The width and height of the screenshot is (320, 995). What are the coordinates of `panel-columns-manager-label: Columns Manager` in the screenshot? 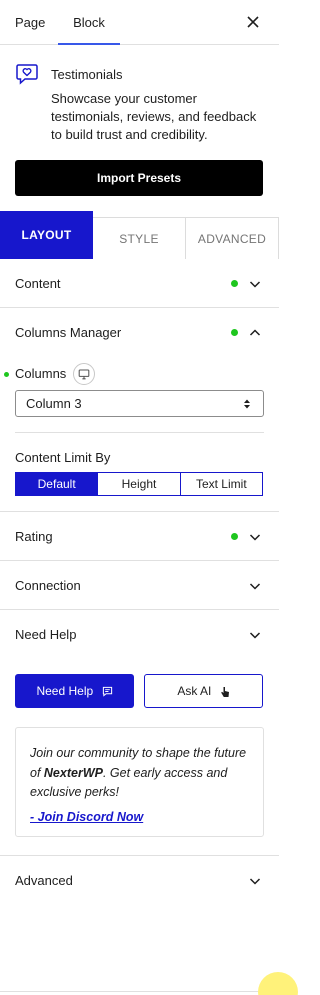 It's located at (68, 332).